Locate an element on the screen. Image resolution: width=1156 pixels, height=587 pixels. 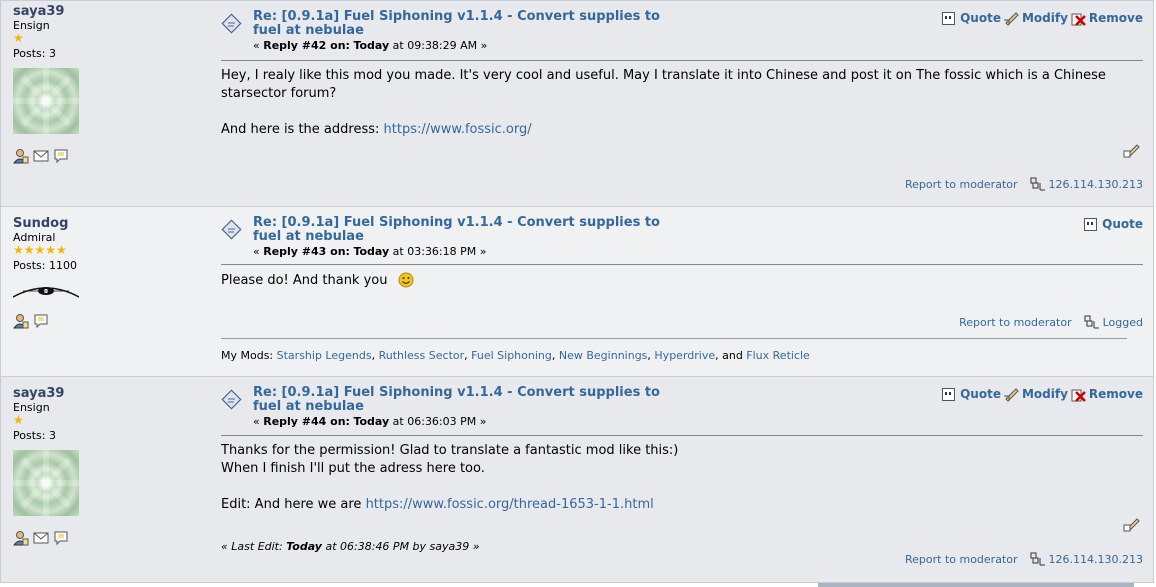
body-link: https://www.fossic.org/ is located at coordinates (458, 129).